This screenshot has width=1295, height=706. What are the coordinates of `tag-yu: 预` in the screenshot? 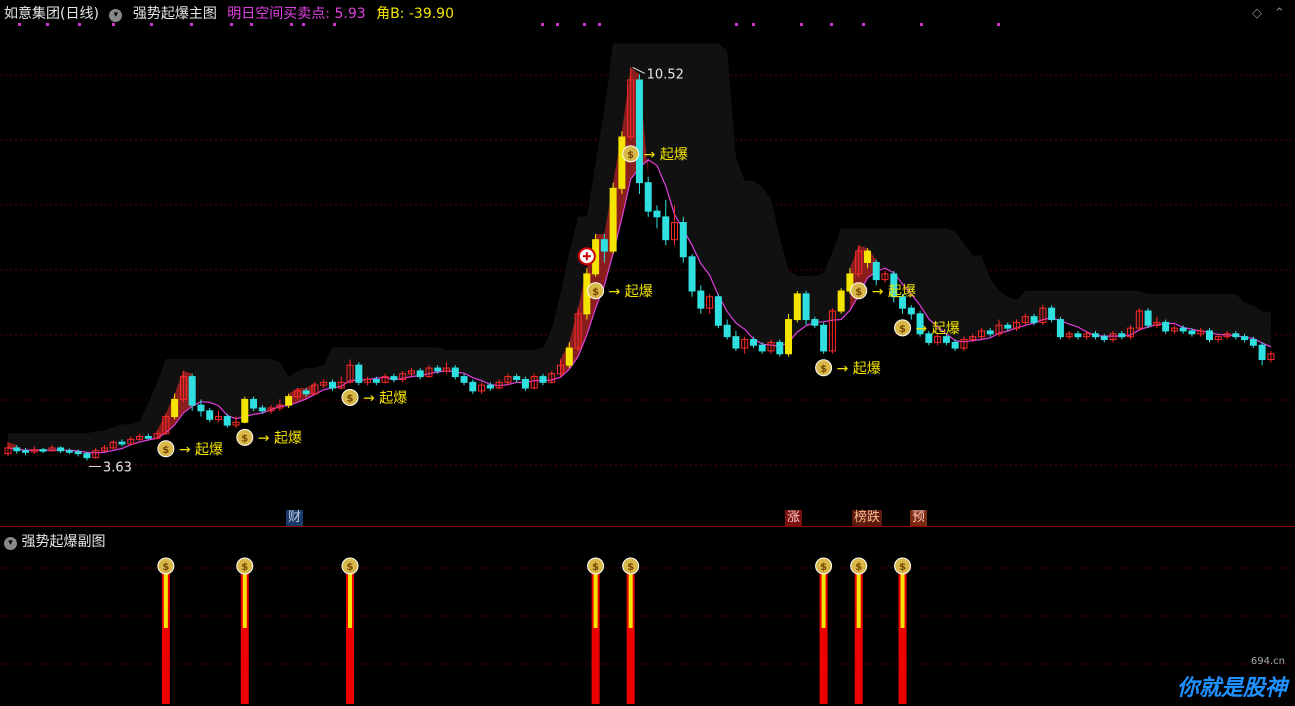 It's located at (919, 518).